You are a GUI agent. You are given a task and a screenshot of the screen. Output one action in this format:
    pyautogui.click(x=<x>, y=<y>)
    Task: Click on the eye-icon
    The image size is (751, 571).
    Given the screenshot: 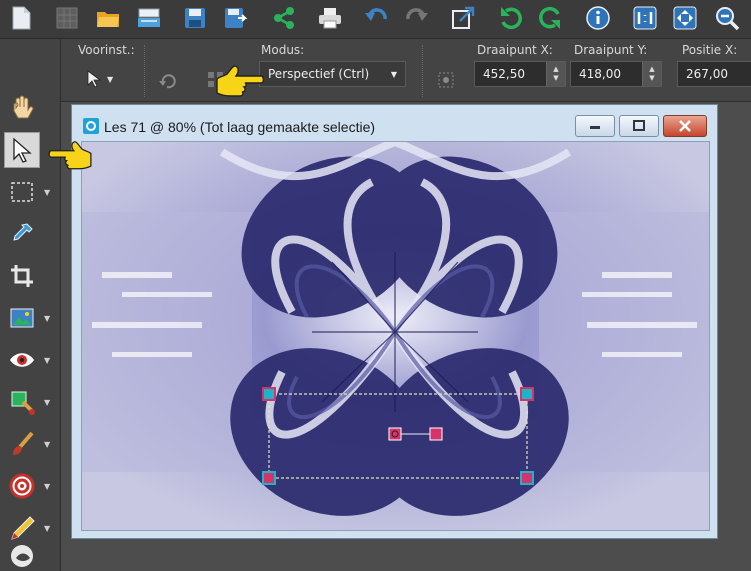 What is the action you would take?
    pyautogui.click(x=22, y=360)
    